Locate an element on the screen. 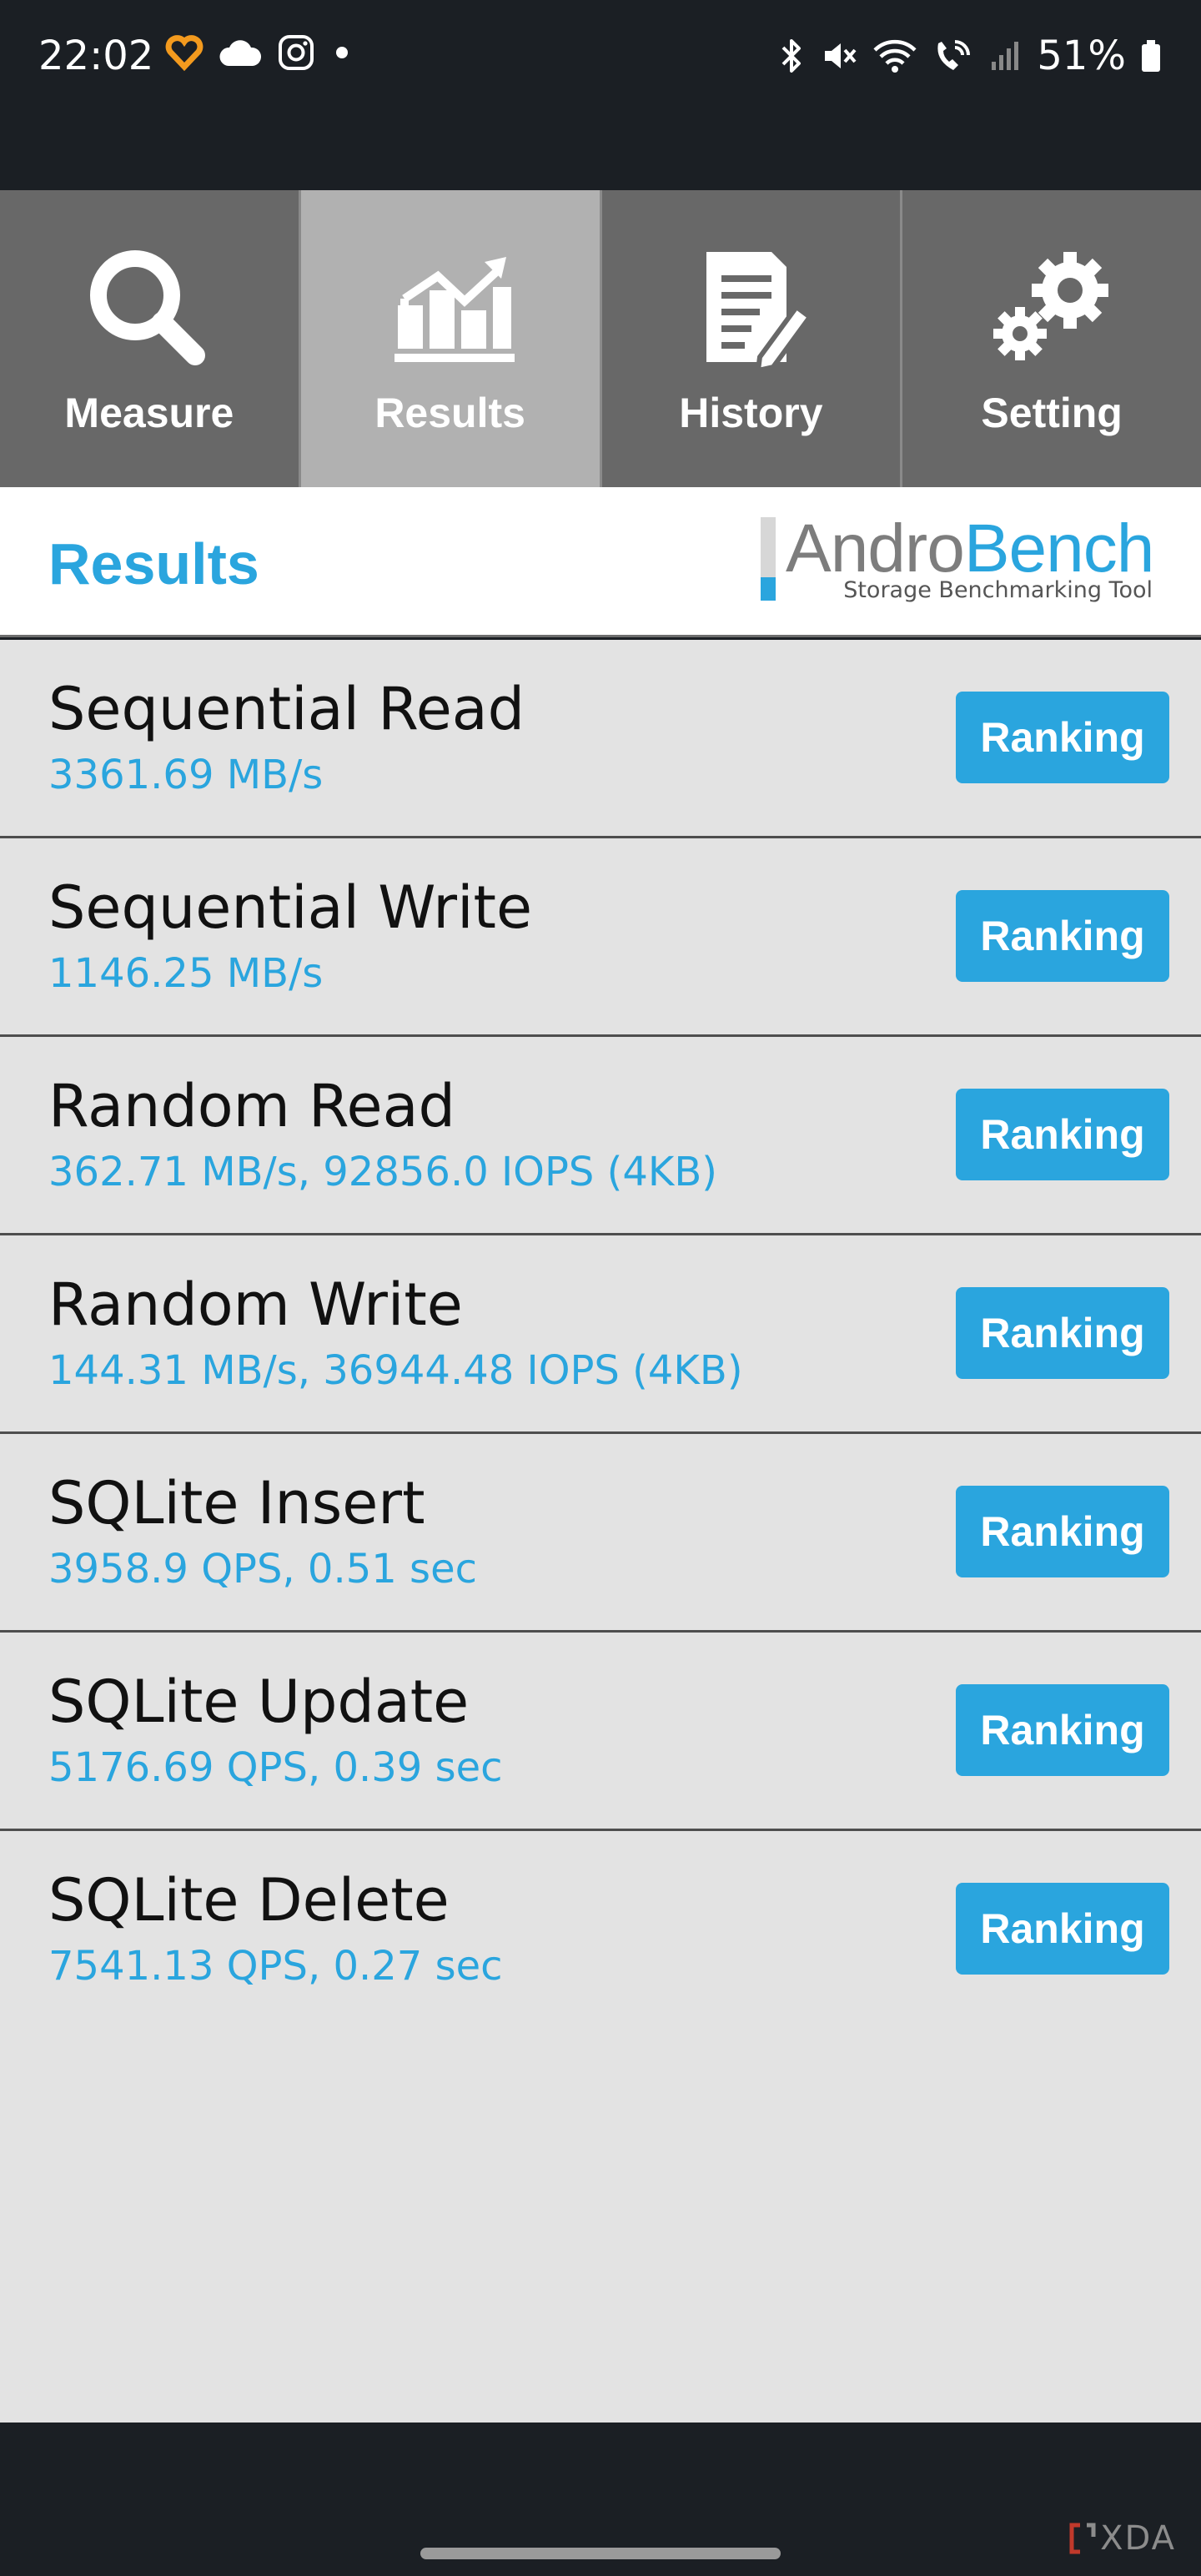 The image size is (1201, 2576). status-bar: 22:02 51% is located at coordinates (601, 95).